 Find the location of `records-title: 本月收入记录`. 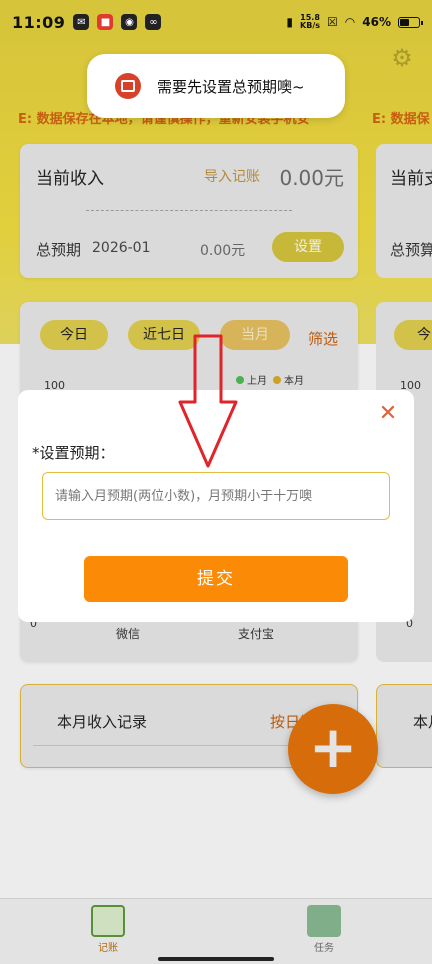

records-title: 本月收入记录 is located at coordinates (102, 722).